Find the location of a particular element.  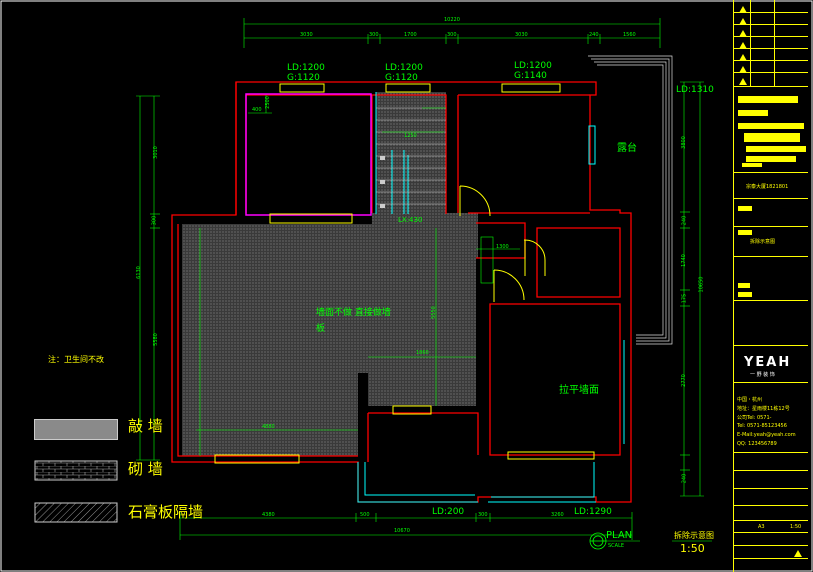

center-note-2: 板 is located at coordinates (321, 329).